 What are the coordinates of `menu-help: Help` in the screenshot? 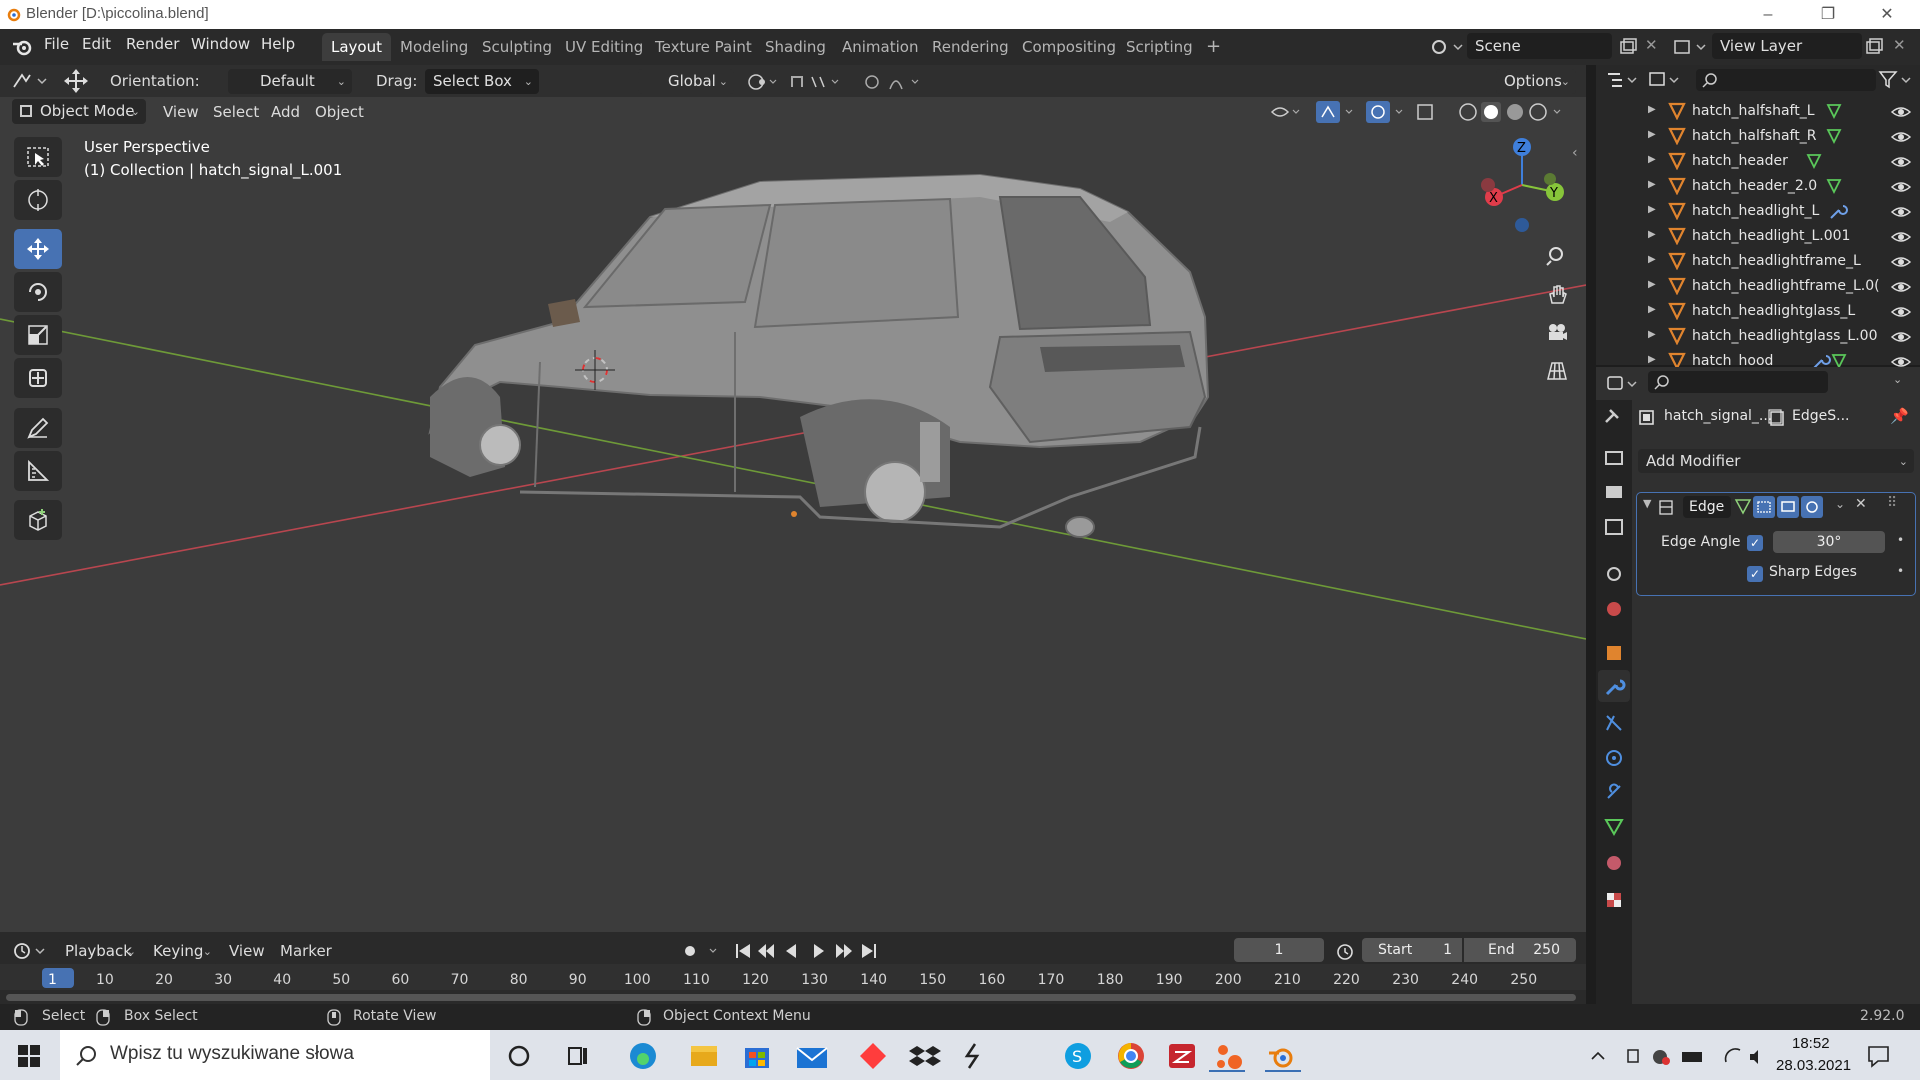 It's located at (278, 44).